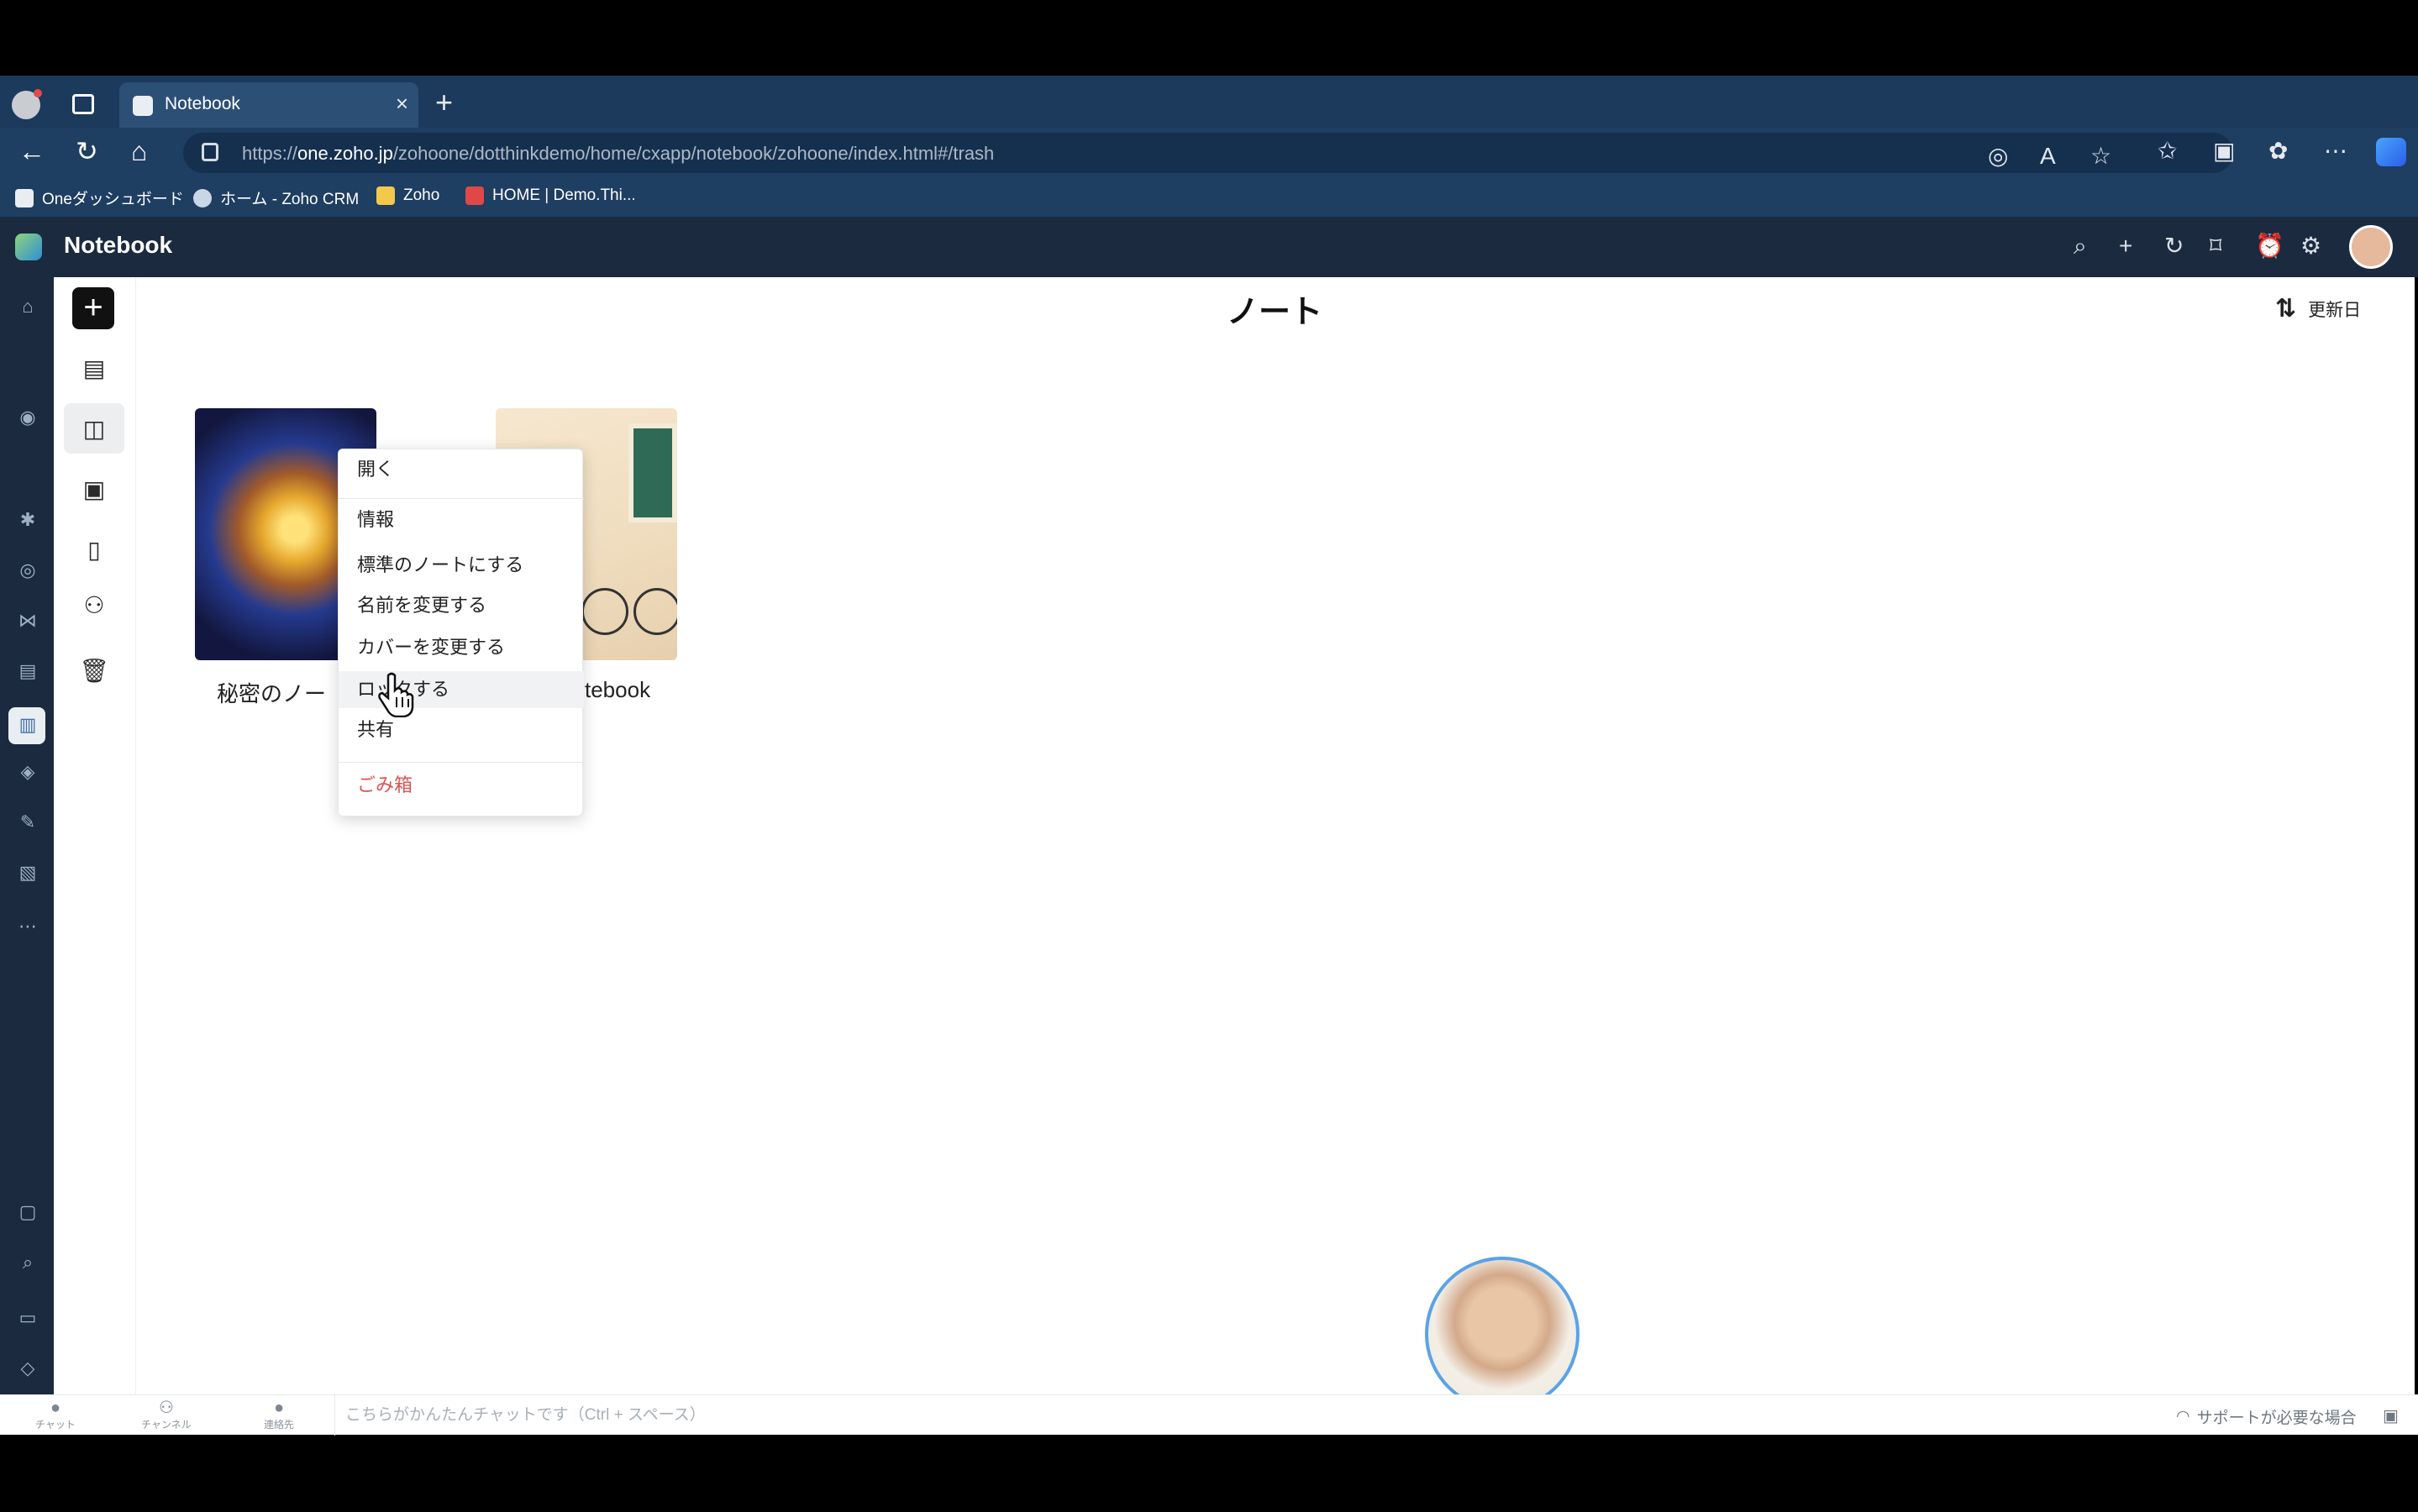 The height and width of the screenshot is (1512, 2418). What do you see at coordinates (28, 725) in the screenshot?
I see `notebook-app-icon: ▥` at bounding box center [28, 725].